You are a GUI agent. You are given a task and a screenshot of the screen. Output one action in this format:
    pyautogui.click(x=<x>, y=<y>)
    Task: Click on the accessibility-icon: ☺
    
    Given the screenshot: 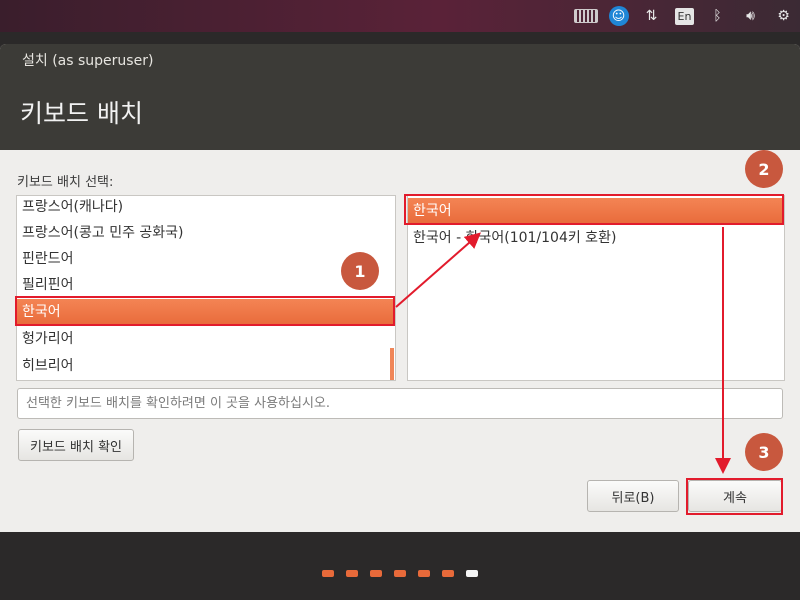 What is the action you would take?
    pyautogui.click(x=618, y=16)
    